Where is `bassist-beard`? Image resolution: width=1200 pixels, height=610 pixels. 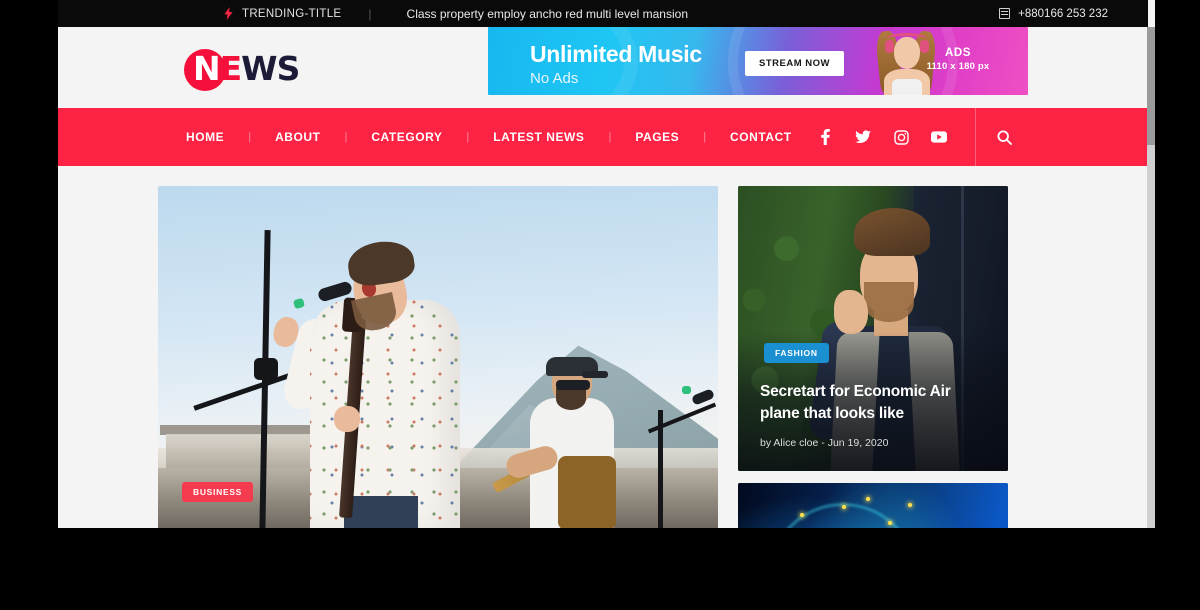 bassist-beard is located at coordinates (571, 399).